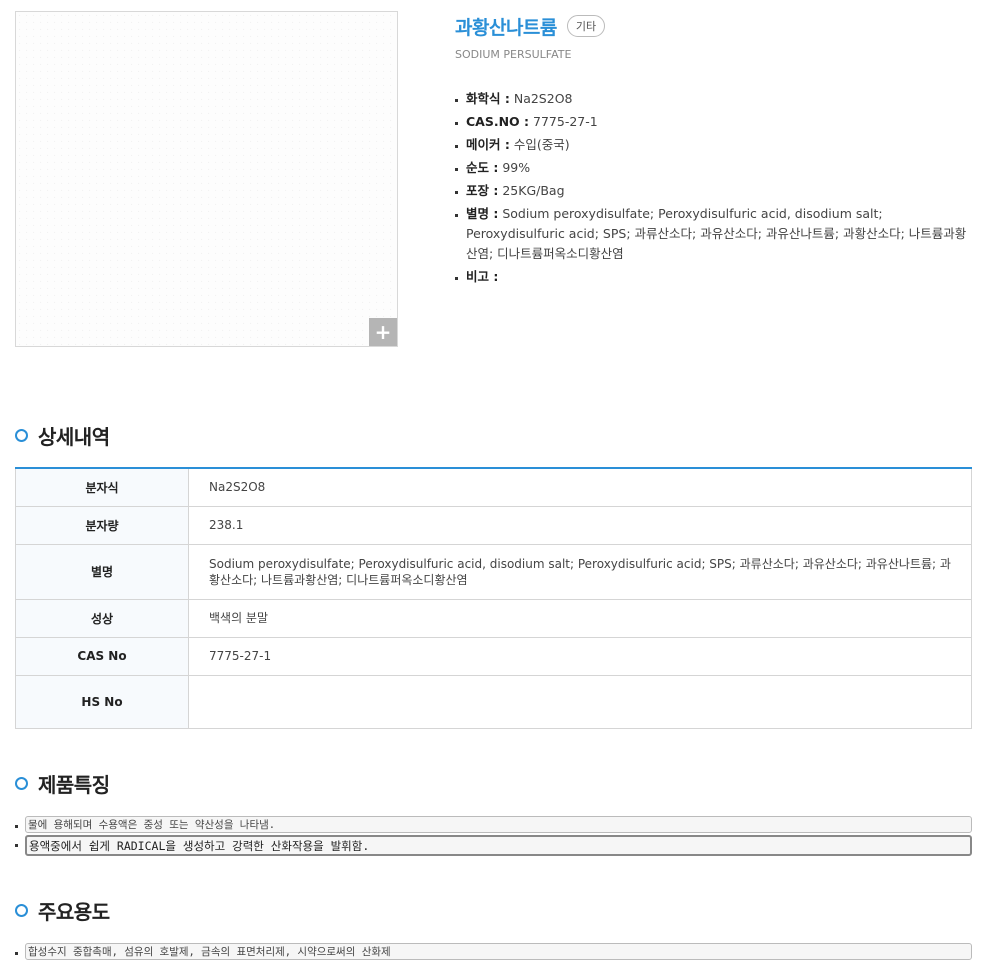 Image resolution: width=985 pixels, height=975 pixels. I want to click on uses-section-heading: 주요용도, so click(62, 910).